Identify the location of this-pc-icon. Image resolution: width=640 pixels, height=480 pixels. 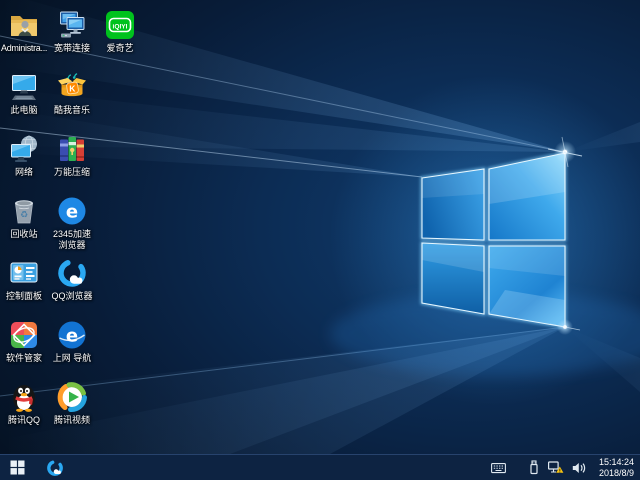
(24, 87).